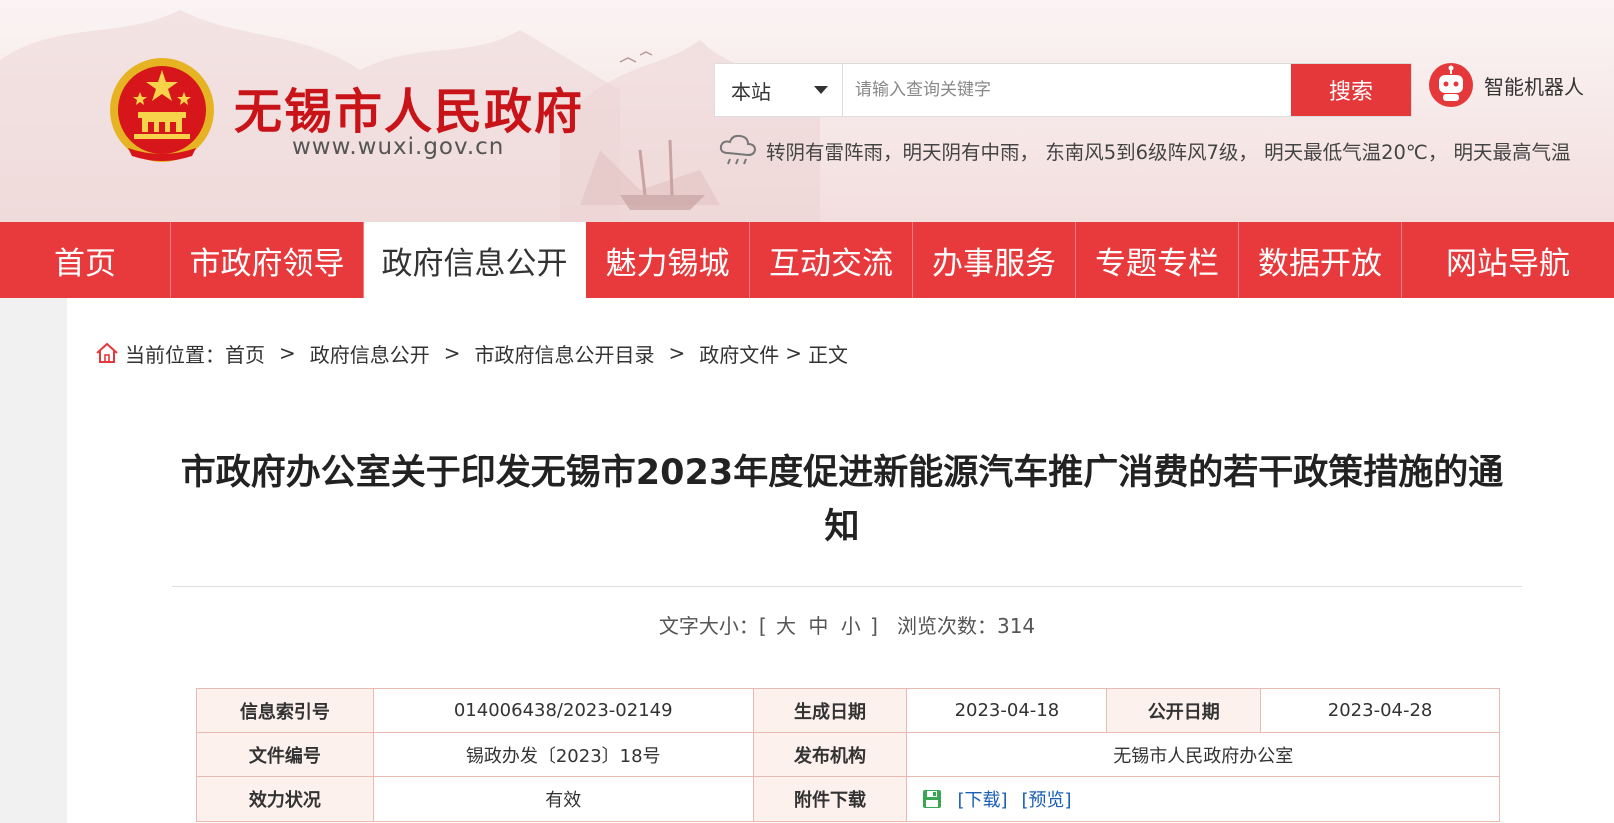 Image resolution: width=1614 pixels, height=823 pixels. I want to click on index-number-label: 信息索引号, so click(285, 710).